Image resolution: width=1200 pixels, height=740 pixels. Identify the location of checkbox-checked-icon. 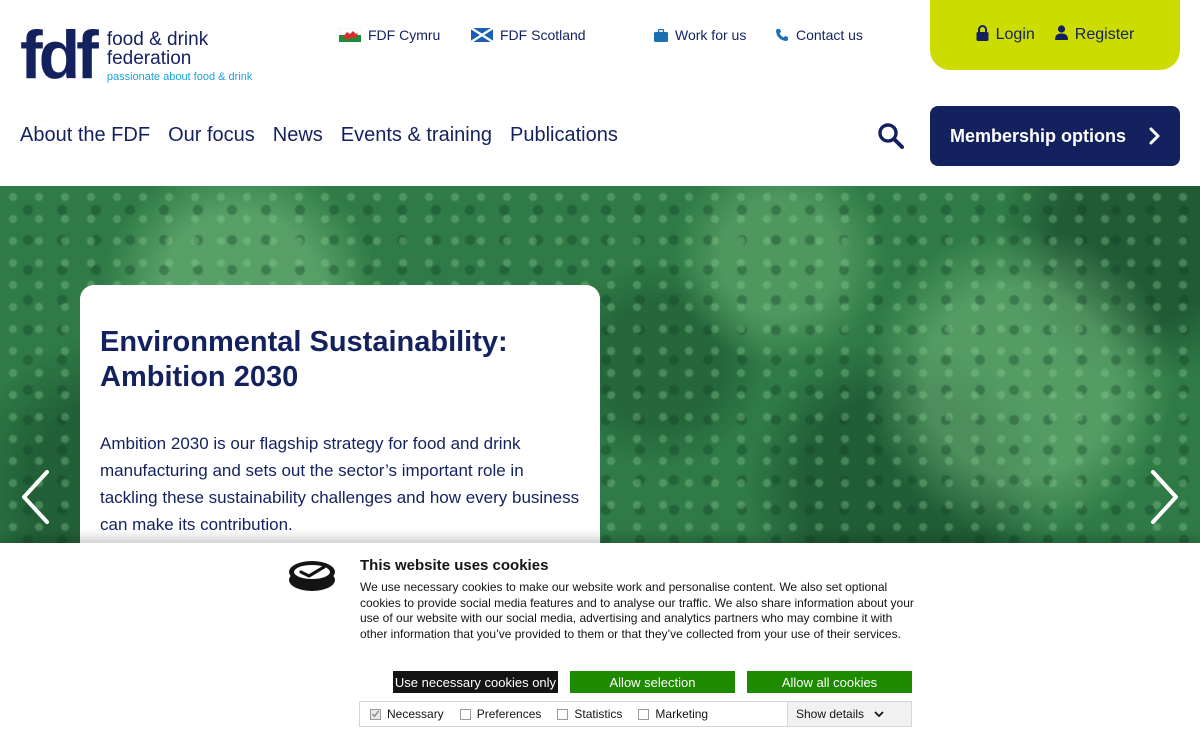
(375, 714).